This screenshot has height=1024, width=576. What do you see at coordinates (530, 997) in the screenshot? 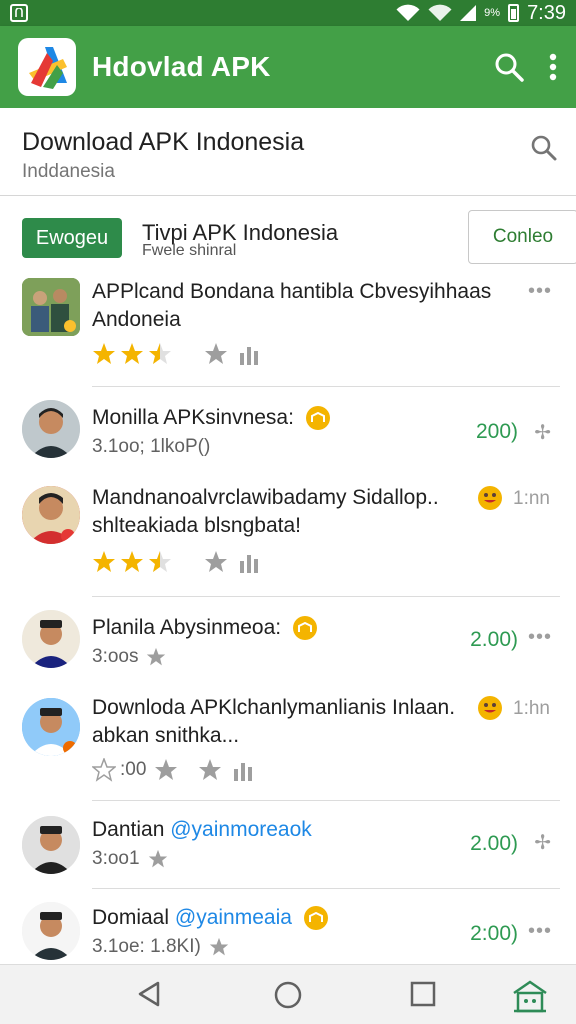
I see `store-icon` at bounding box center [530, 997].